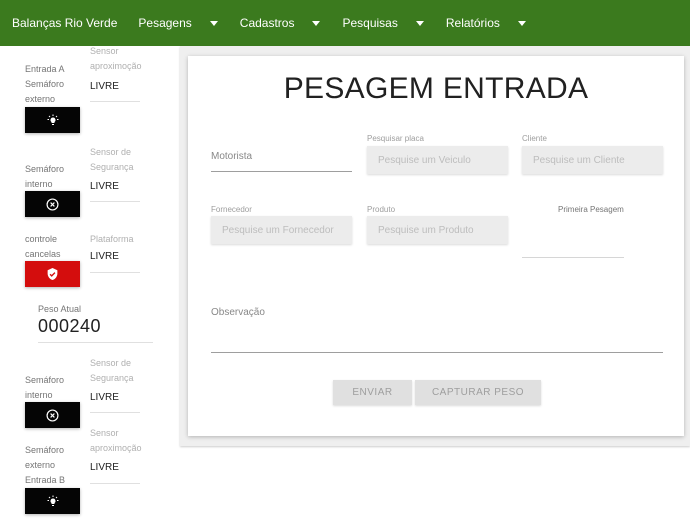  I want to click on brand-title: Balanças Rio Verde, so click(64, 23).